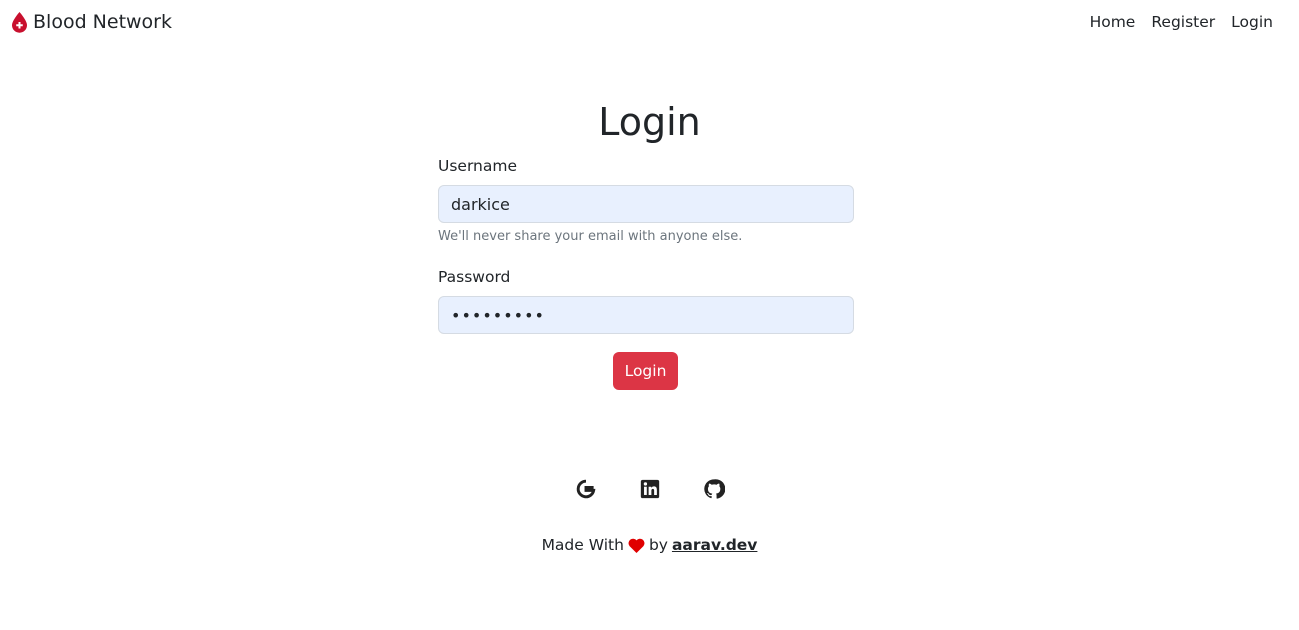 The image size is (1299, 630). I want to click on nav-home-link: Home, so click(1113, 22).